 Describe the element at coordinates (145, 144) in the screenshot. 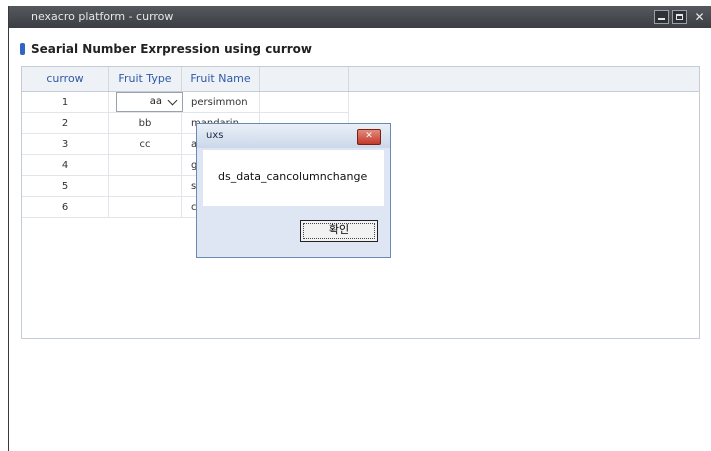

I see `cell-fruit-type: cc` at that location.